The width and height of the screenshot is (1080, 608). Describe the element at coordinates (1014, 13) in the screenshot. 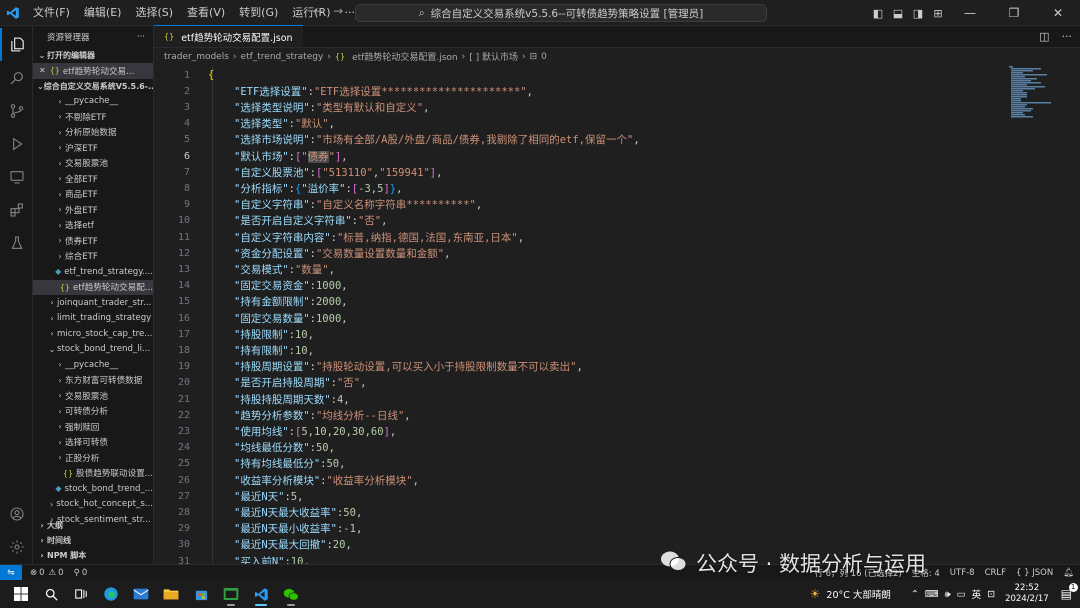

I see `restore-button: ❐` at that location.